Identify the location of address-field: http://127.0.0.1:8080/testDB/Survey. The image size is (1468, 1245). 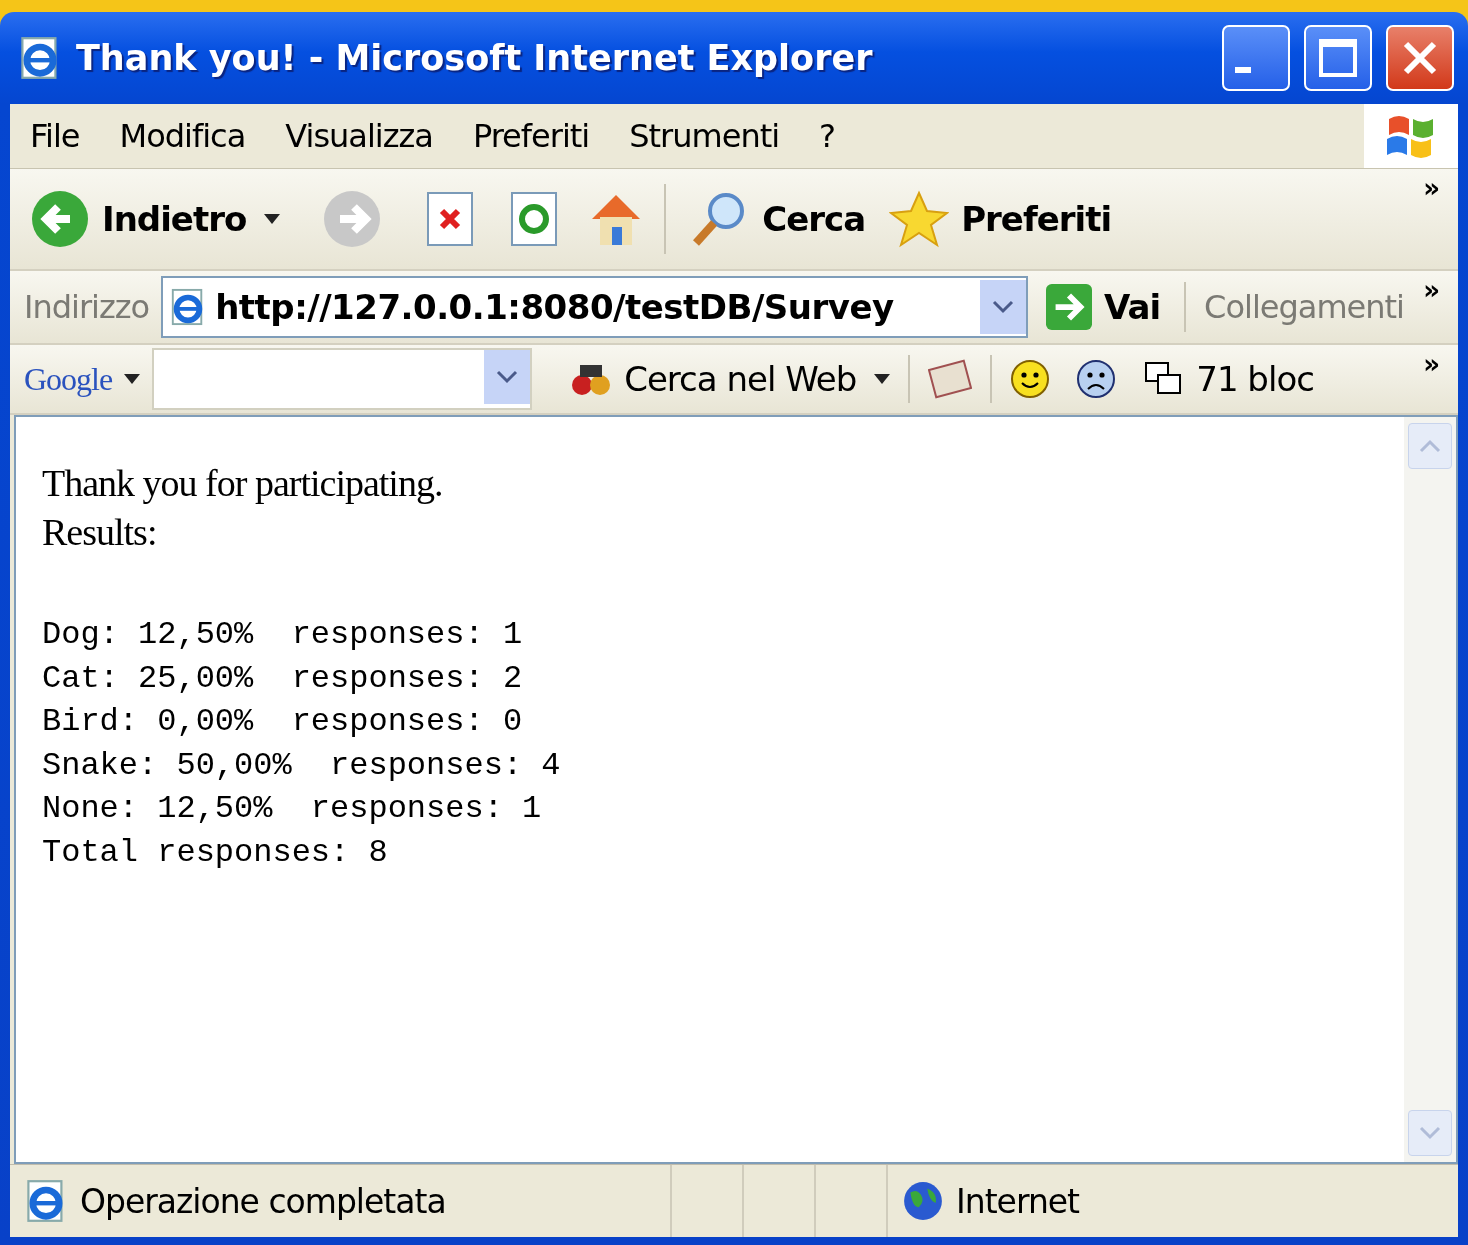
(595, 307).